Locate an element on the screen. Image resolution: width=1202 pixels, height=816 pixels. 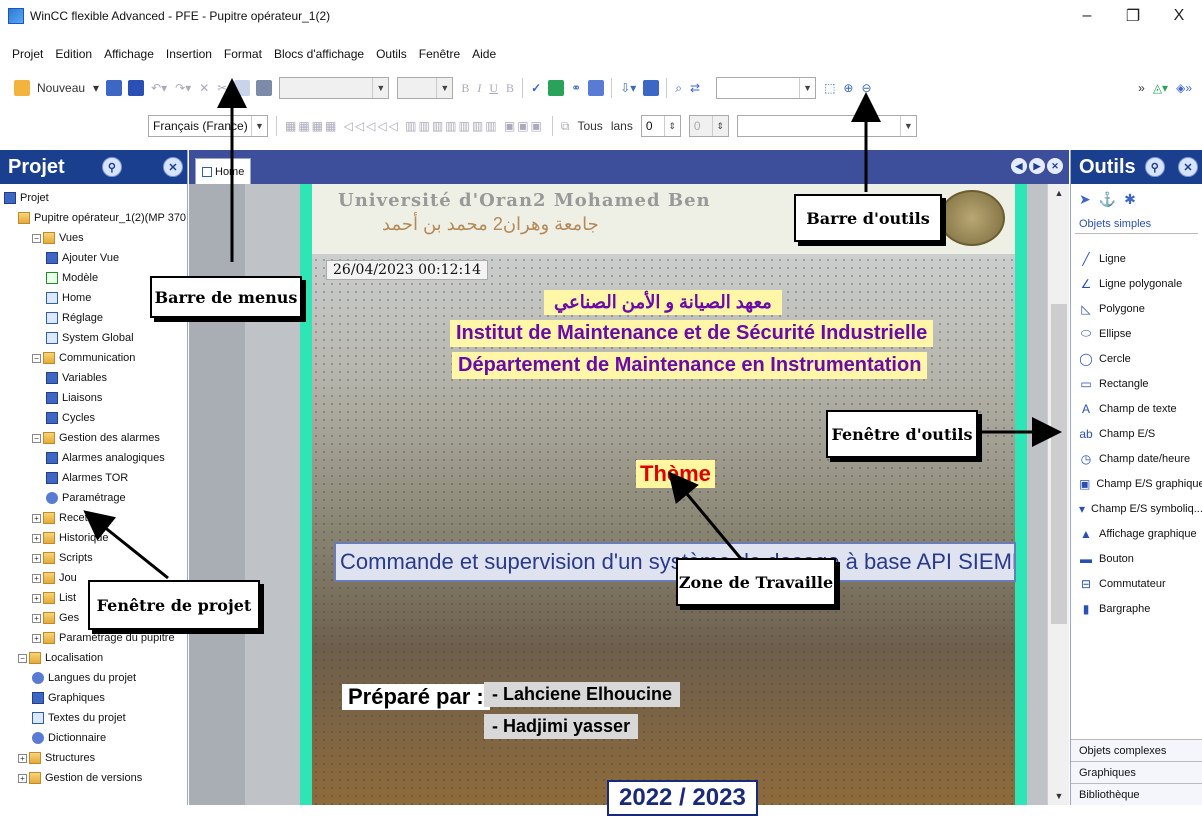
tab-next-icon: ▶ is located at coordinates (1037, 166).